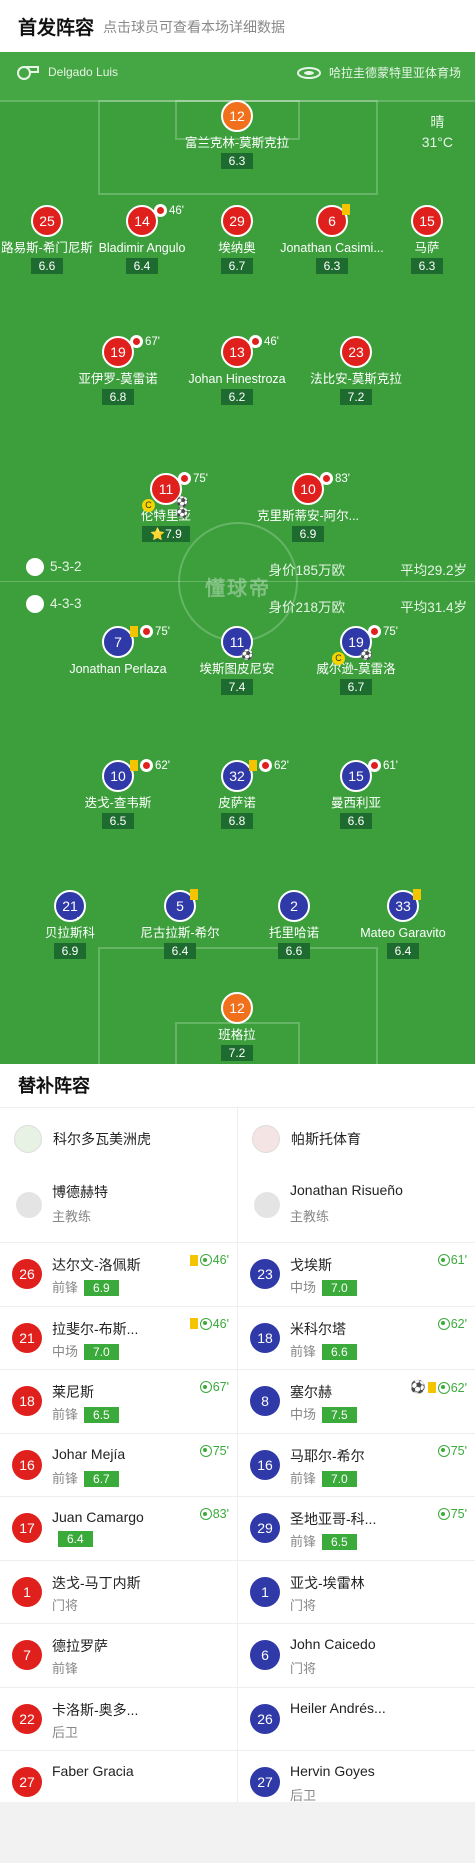 The image size is (475, 1863). I want to click on card-event, so click(418, 894).